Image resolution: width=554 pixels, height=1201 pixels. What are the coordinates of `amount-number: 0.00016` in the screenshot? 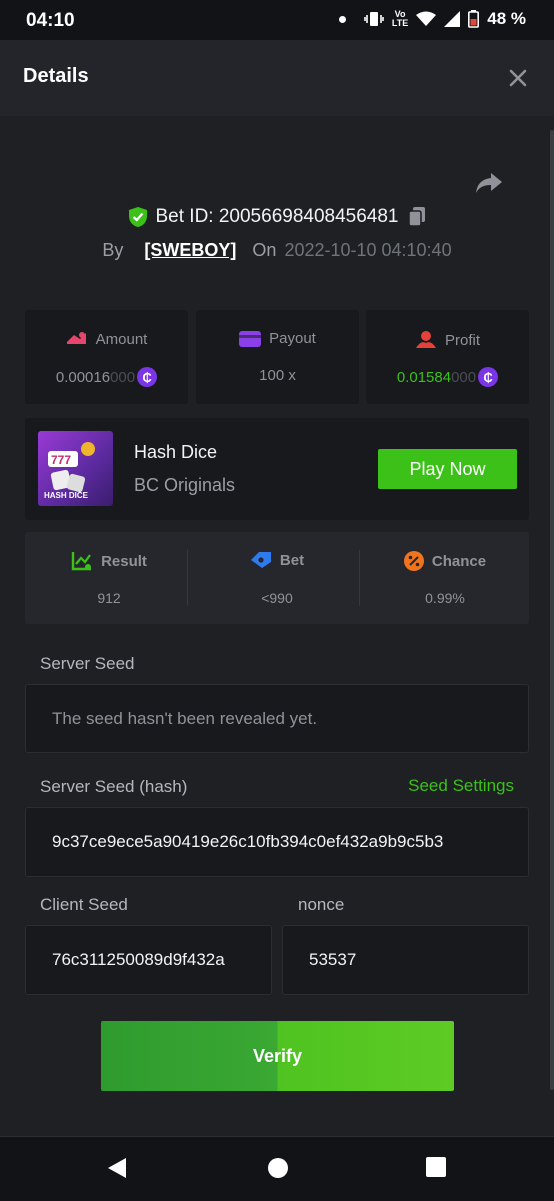 It's located at (83, 377).